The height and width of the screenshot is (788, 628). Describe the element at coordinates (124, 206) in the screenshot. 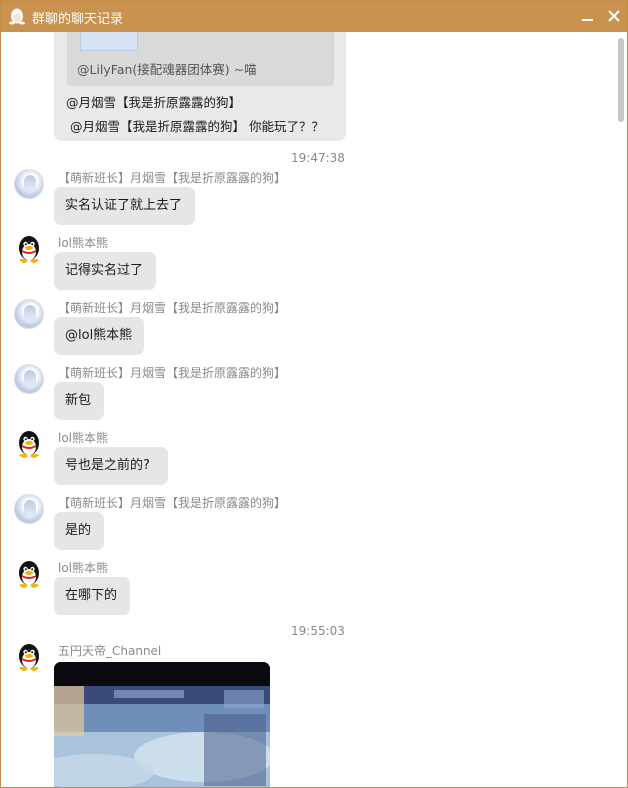

I see `message-bubble: 实名认证了就上去了` at that location.